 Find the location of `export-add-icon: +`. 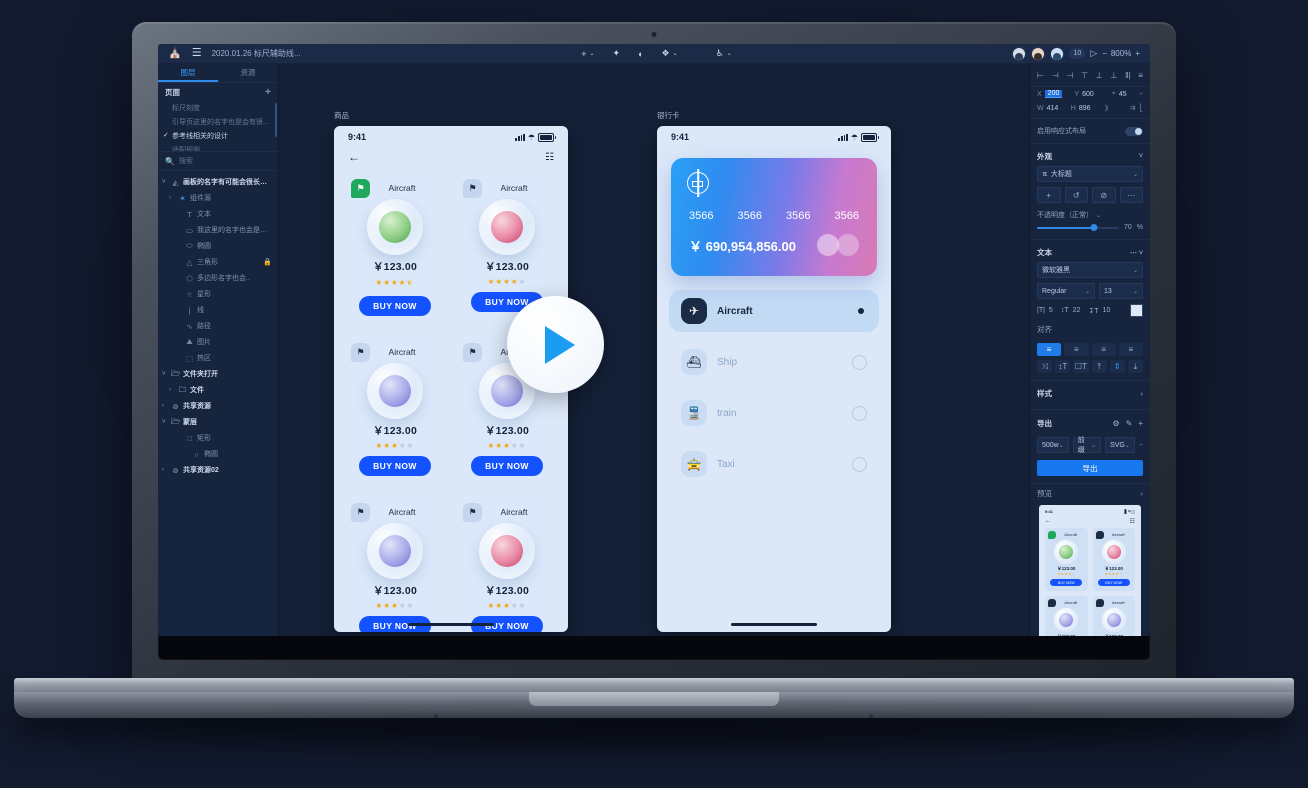

export-add-icon: + is located at coordinates (1140, 423).